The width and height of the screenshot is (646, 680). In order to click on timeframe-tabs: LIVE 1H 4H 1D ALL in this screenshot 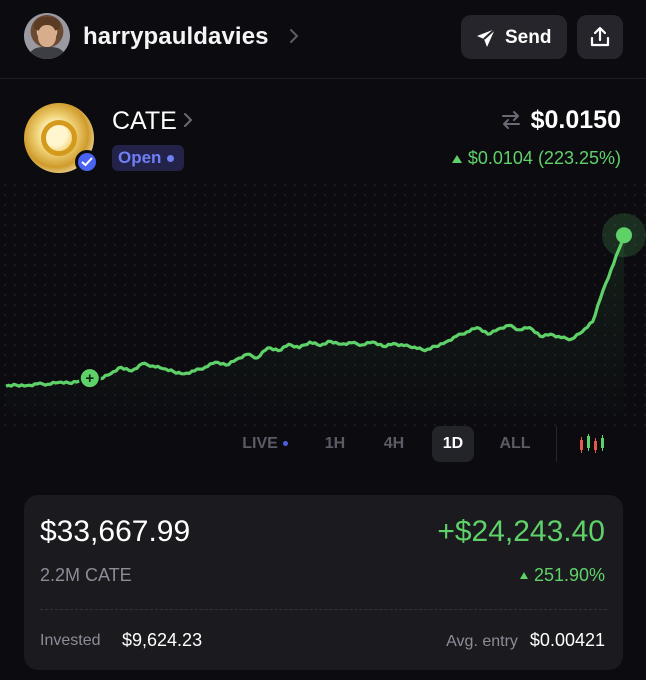, I will do `click(323, 444)`.